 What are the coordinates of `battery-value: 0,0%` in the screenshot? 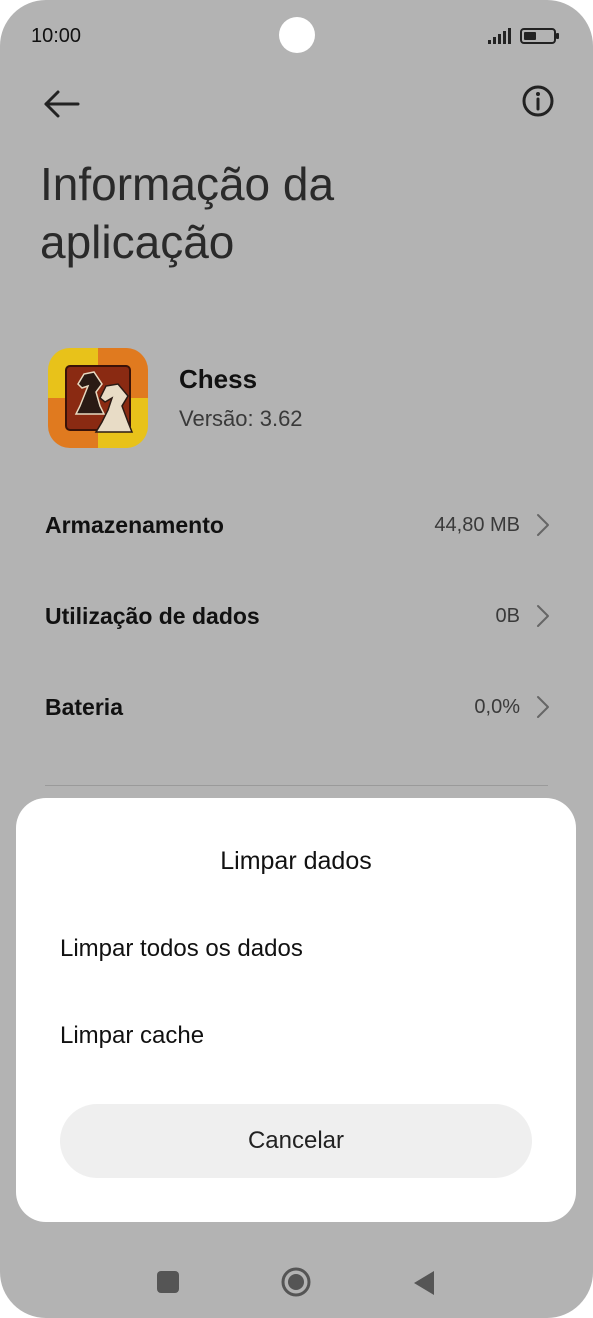 It's located at (497, 707).